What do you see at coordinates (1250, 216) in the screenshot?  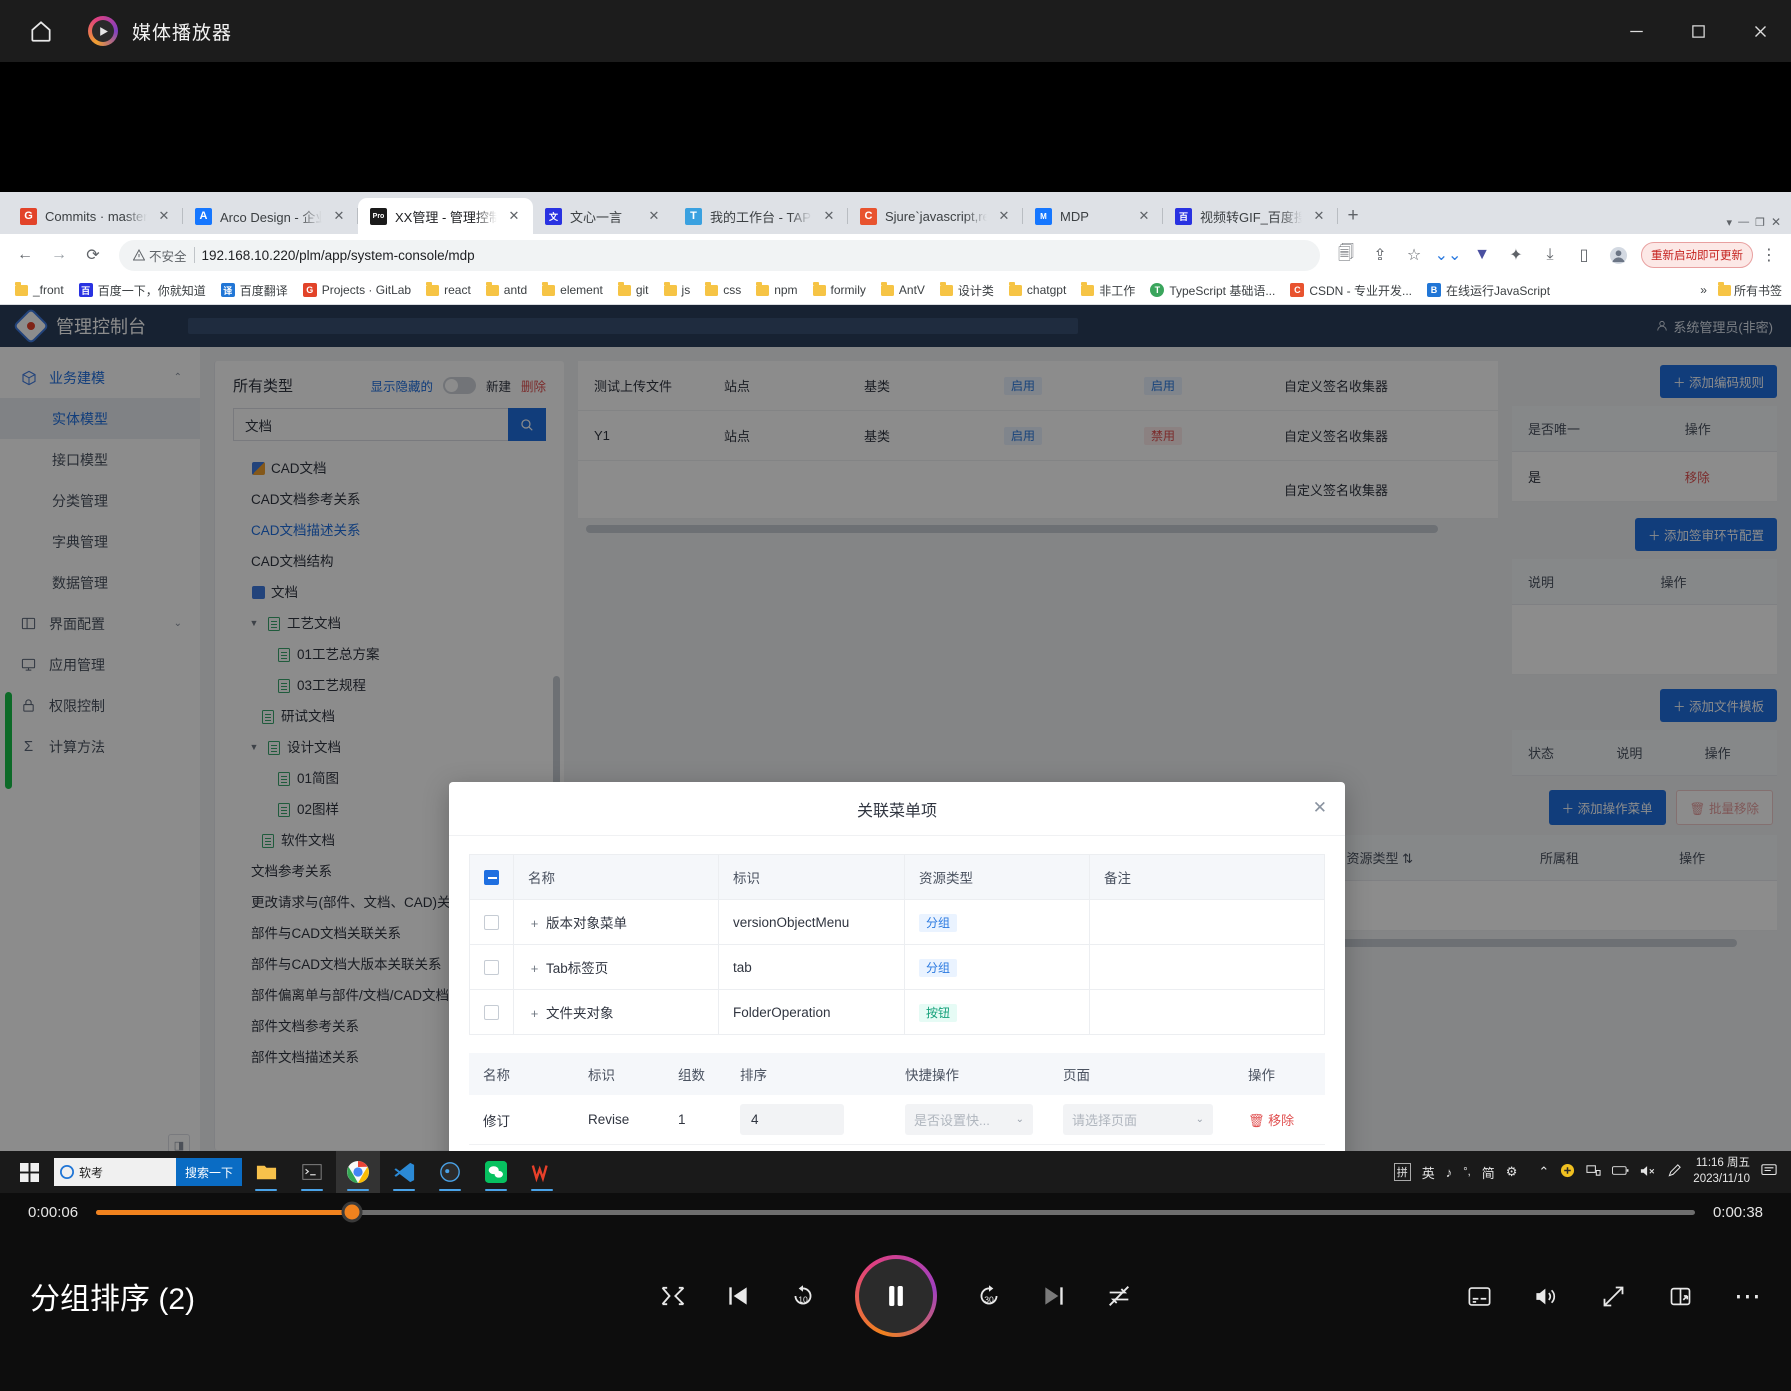 I see `browser-tab: 百 视频转GIF_百度搜索 ✕` at bounding box center [1250, 216].